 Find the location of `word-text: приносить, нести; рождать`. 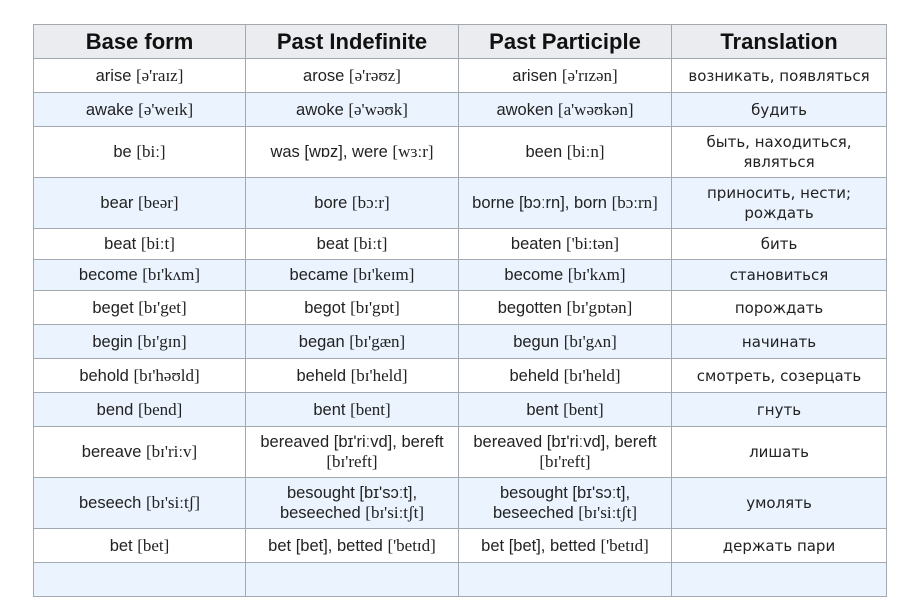

word-text: приносить, нести; рождать is located at coordinates (779, 203).